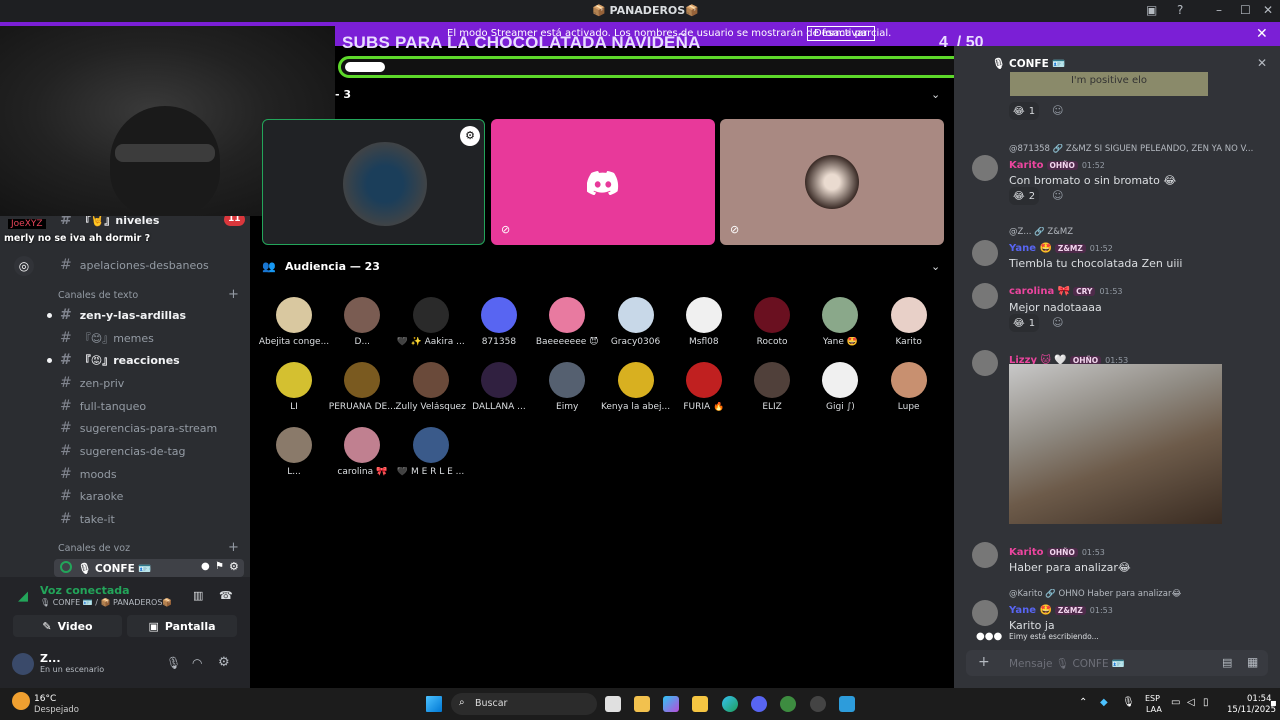 The image size is (1280, 720). Describe the element at coordinates (94, 548) in the screenshot. I see `voice-category: Canales de voz` at that location.